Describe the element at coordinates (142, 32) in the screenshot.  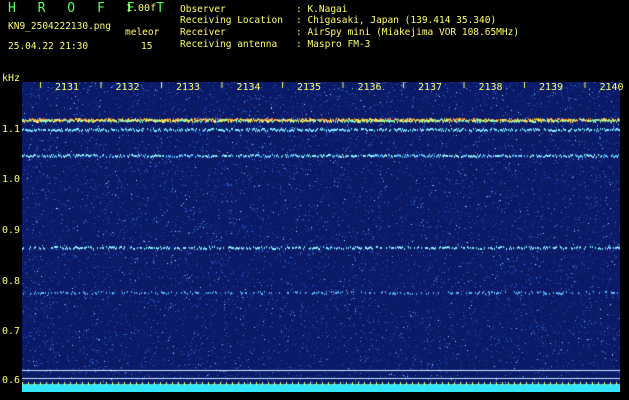
I see `meleor-label: meleor` at that location.